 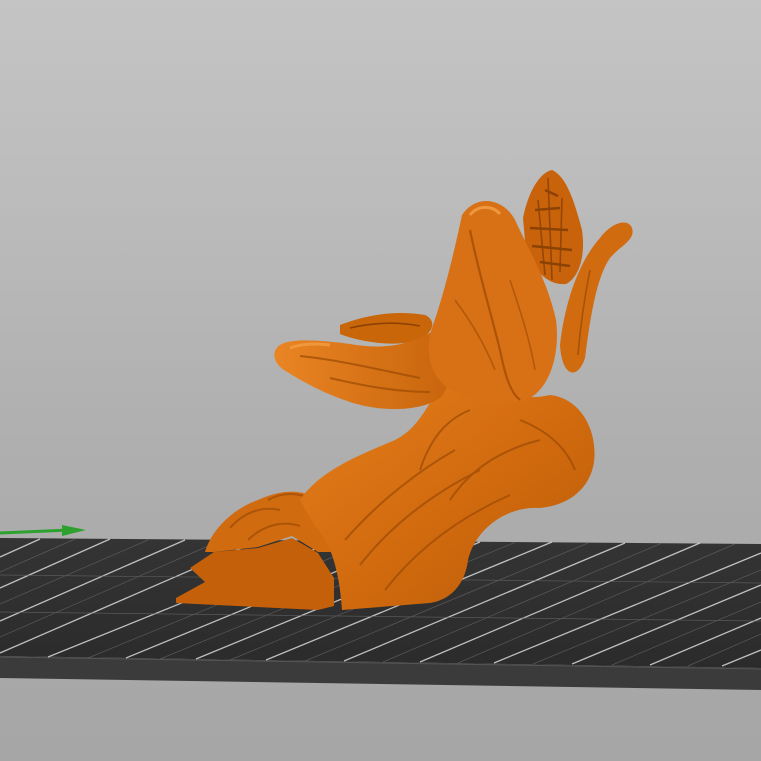 What do you see at coordinates (43, 530) in the screenshot?
I see `axis-arrow-icon` at bounding box center [43, 530].